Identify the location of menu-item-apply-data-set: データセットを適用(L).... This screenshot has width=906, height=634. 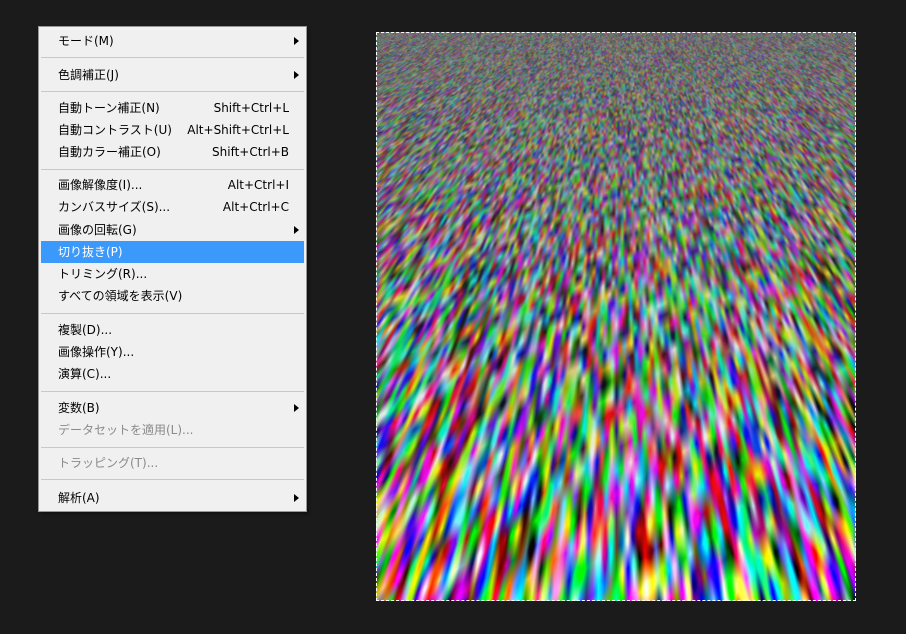
(172, 430).